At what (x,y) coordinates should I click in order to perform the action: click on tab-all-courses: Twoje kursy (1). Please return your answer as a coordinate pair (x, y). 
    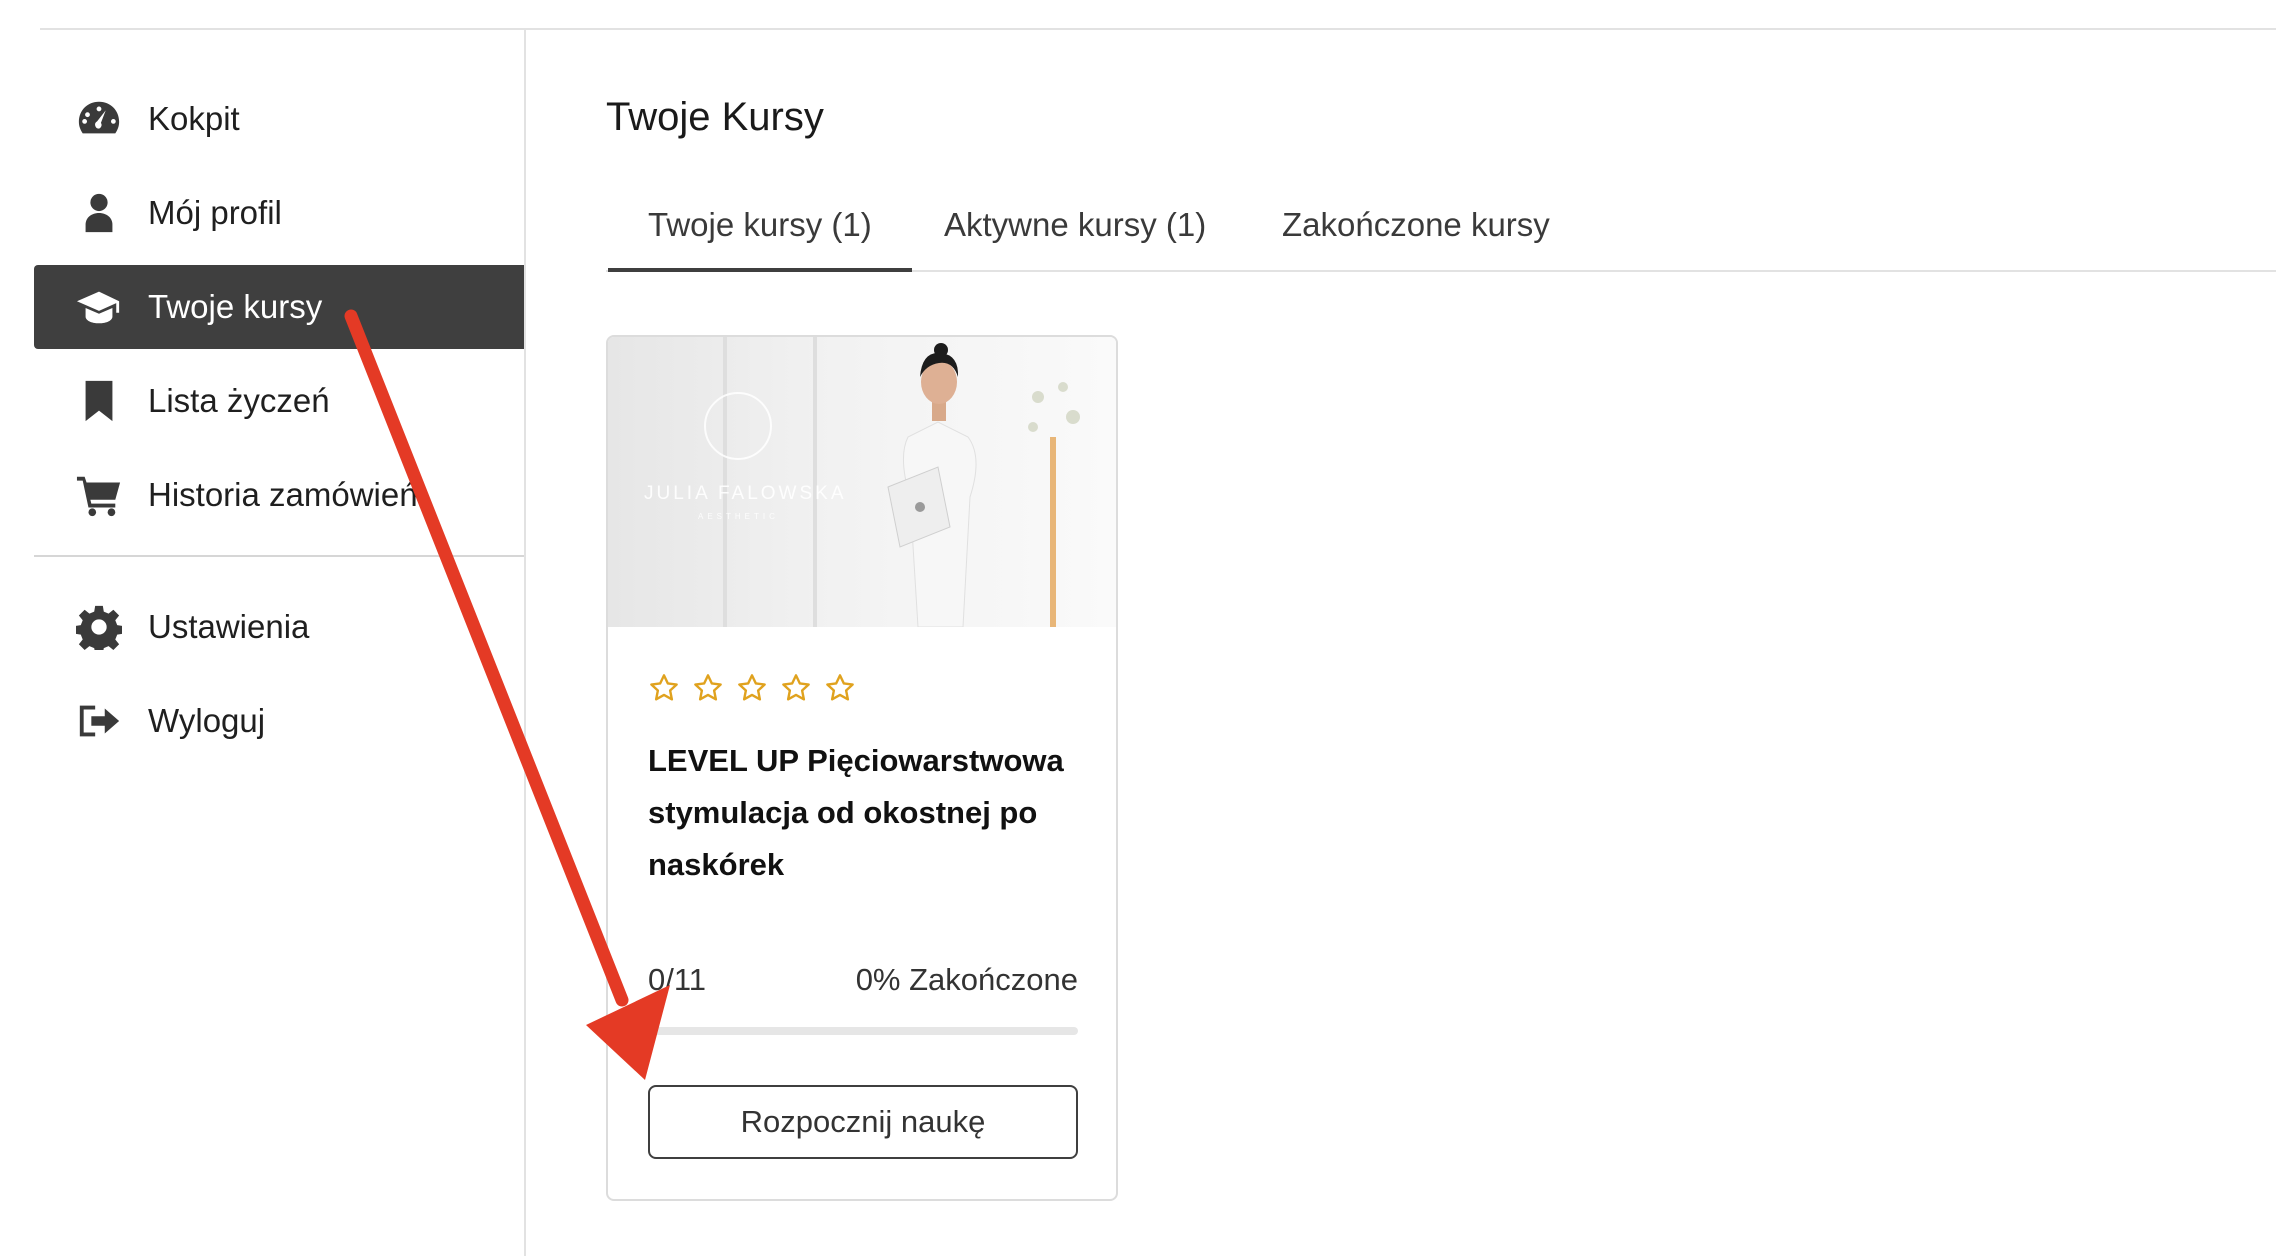
    Looking at the image, I should click on (760, 239).